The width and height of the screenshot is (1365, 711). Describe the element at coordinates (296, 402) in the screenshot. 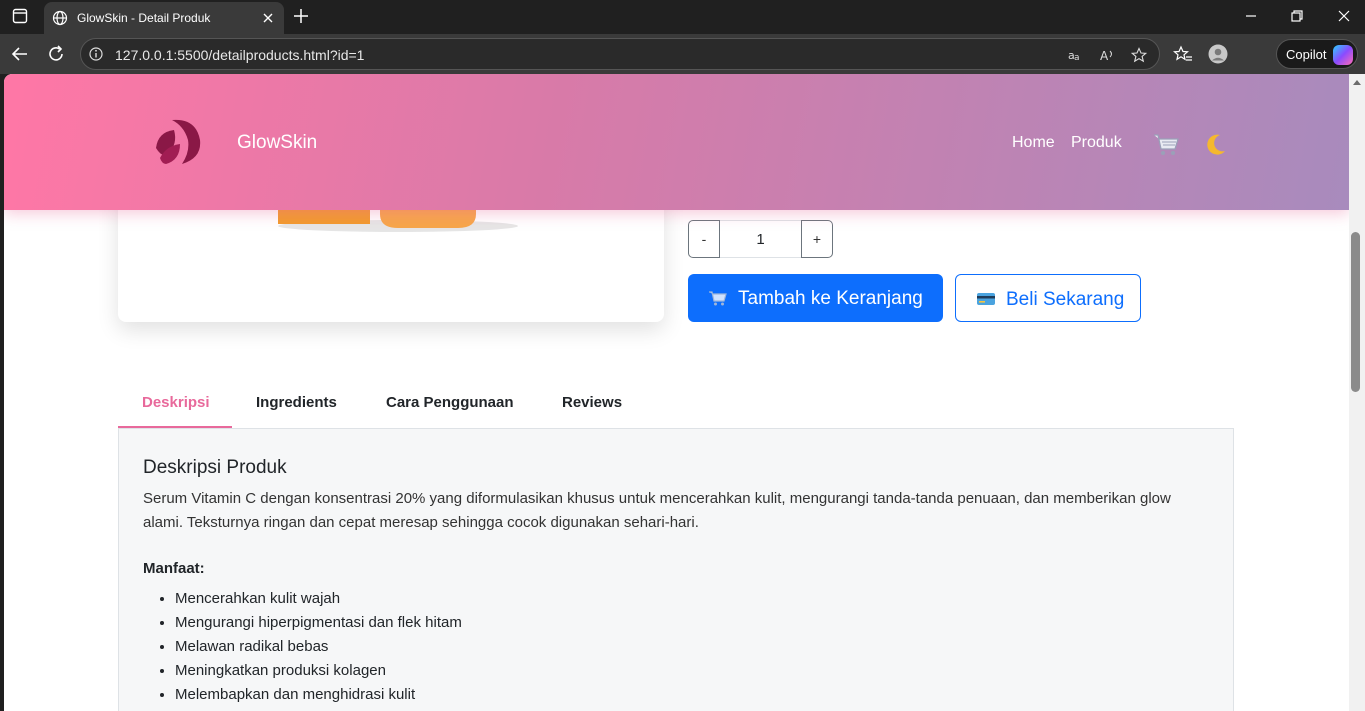

I see `tab-ingredients: Ingredients` at that location.